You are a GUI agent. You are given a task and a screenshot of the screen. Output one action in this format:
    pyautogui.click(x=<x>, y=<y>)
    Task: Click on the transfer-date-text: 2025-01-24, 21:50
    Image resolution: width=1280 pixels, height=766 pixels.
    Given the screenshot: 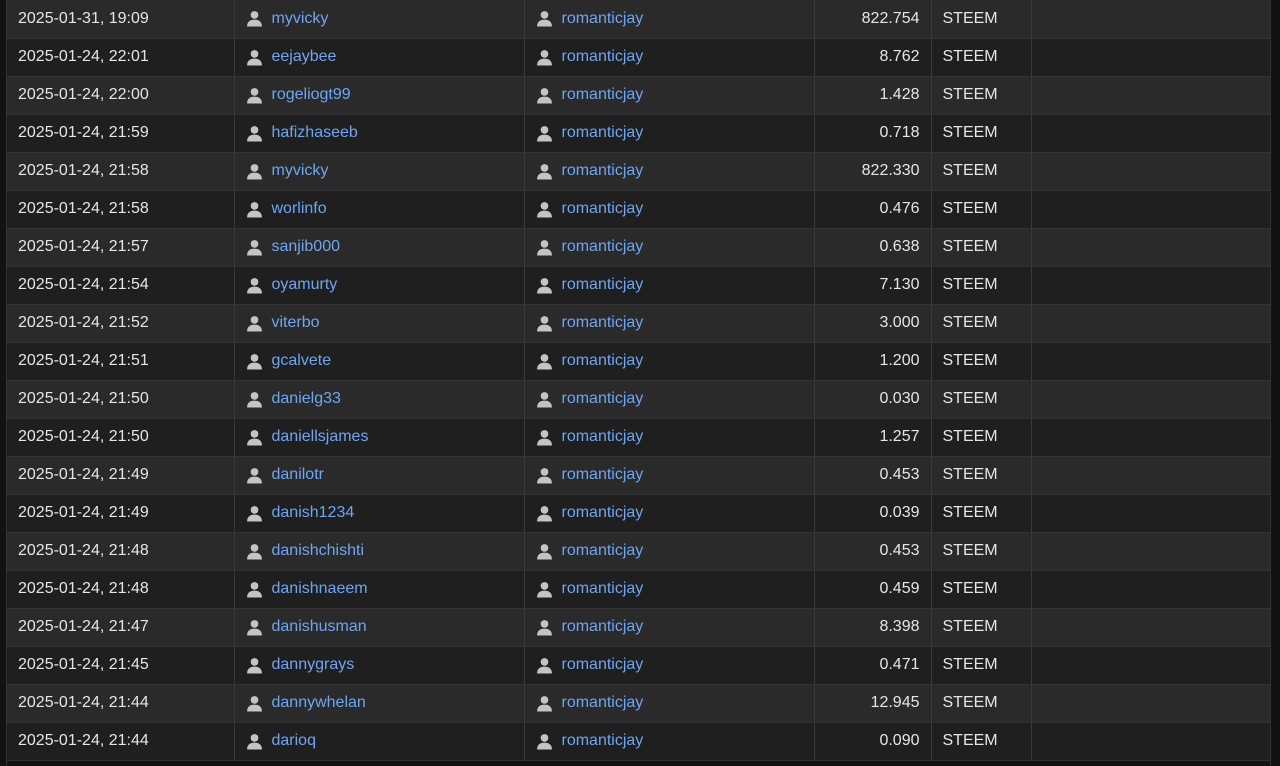 What is the action you would take?
    pyautogui.click(x=83, y=398)
    